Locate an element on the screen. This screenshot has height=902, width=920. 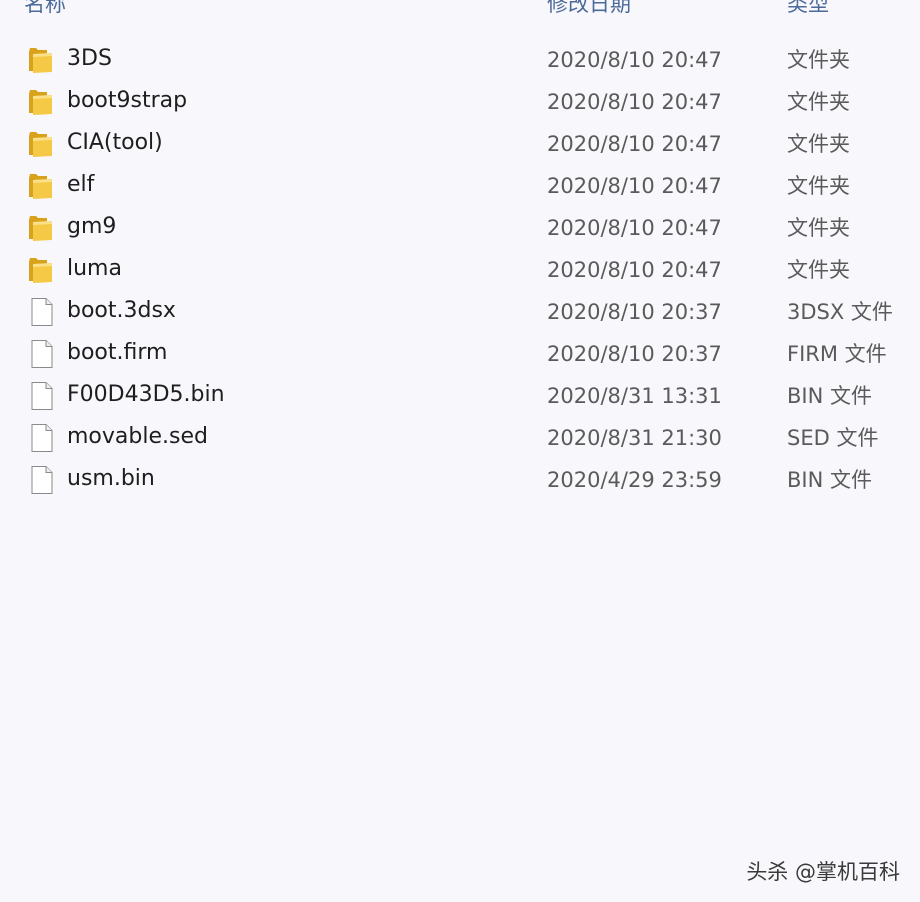
file-name: usm.bin is located at coordinates (111, 479).